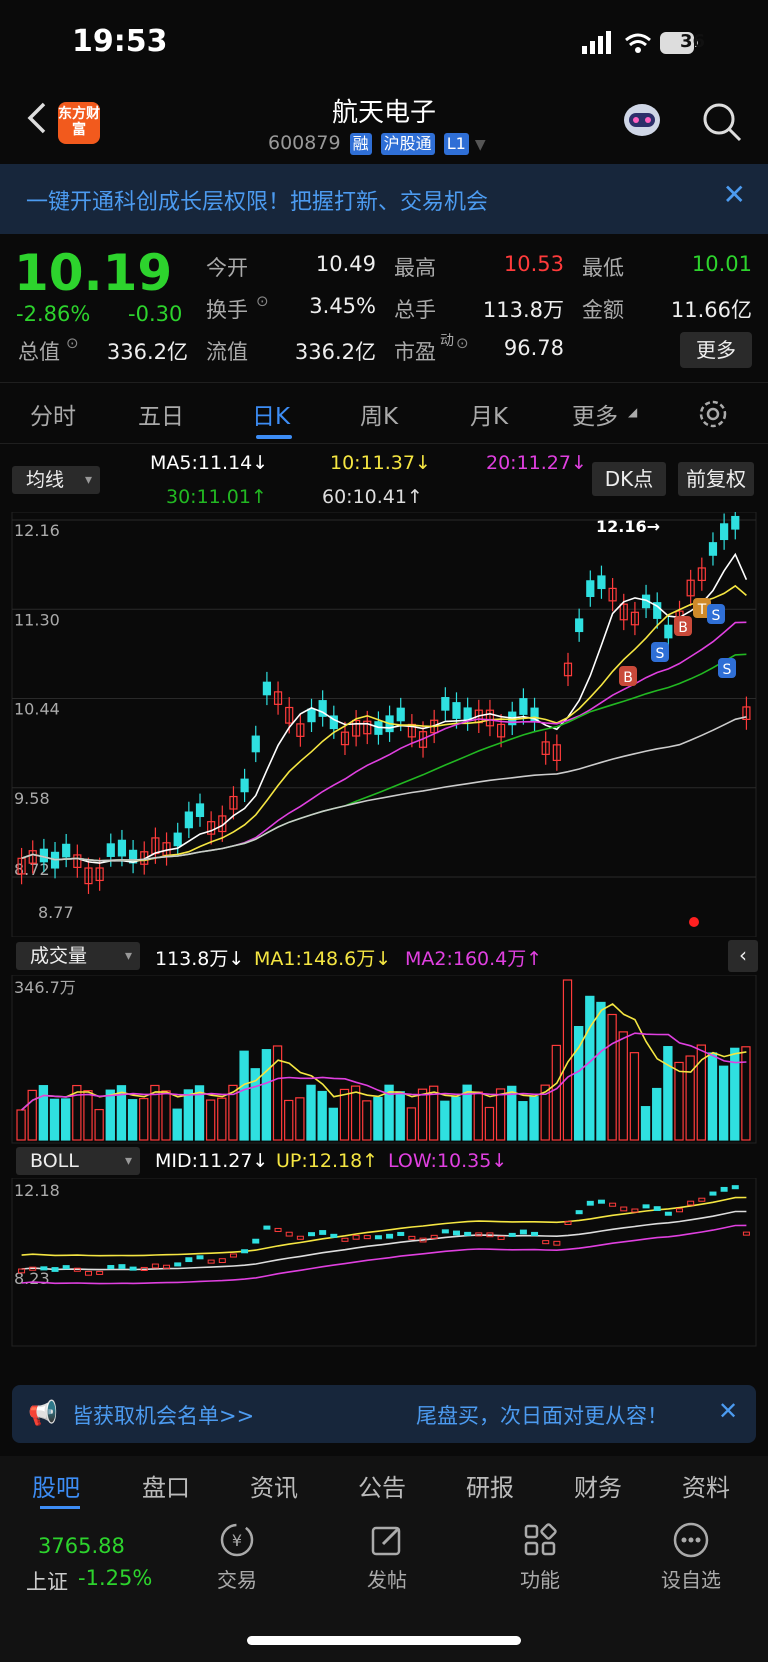 The height and width of the screenshot is (1662, 768). I want to click on tab-intraday: 分时, so click(53, 414).